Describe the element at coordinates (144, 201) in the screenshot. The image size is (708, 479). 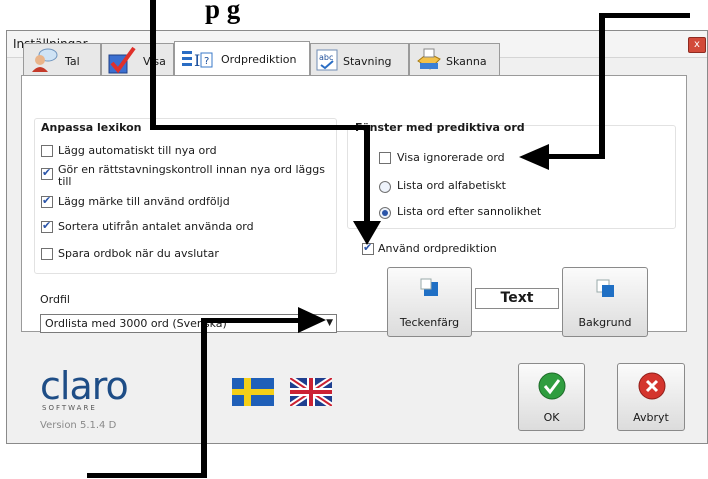
I see `word-order-label: Lägg märke till använd ordföljd` at that location.